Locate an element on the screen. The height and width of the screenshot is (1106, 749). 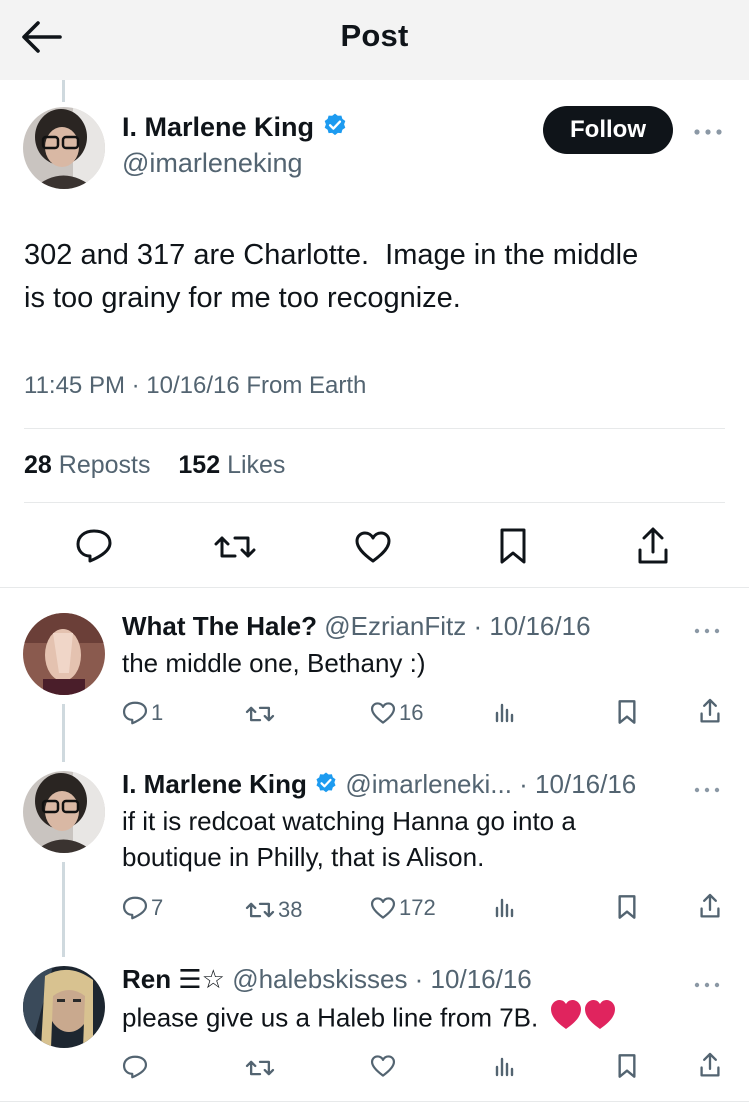
reply-text: please give us a Haleb line from 7B. is located at coordinates (330, 1017).